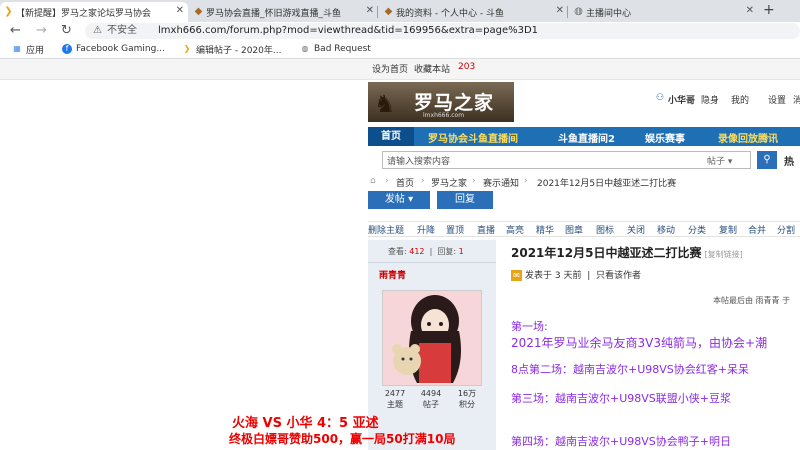  What do you see at coordinates (681, 99) in the screenshot?
I see `username-link: 小华哥` at bounding box center [681, 99].